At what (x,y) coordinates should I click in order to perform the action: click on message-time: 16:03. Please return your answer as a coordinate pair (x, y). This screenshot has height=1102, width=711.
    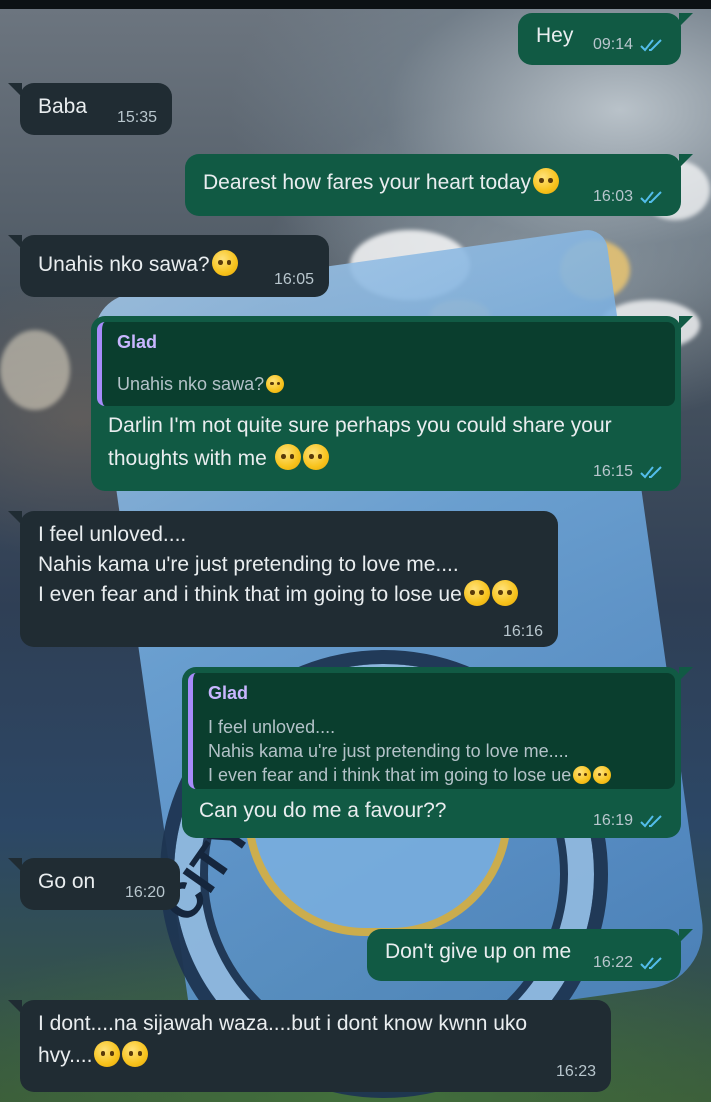
    Looking at the image, I should click on (612, 196).